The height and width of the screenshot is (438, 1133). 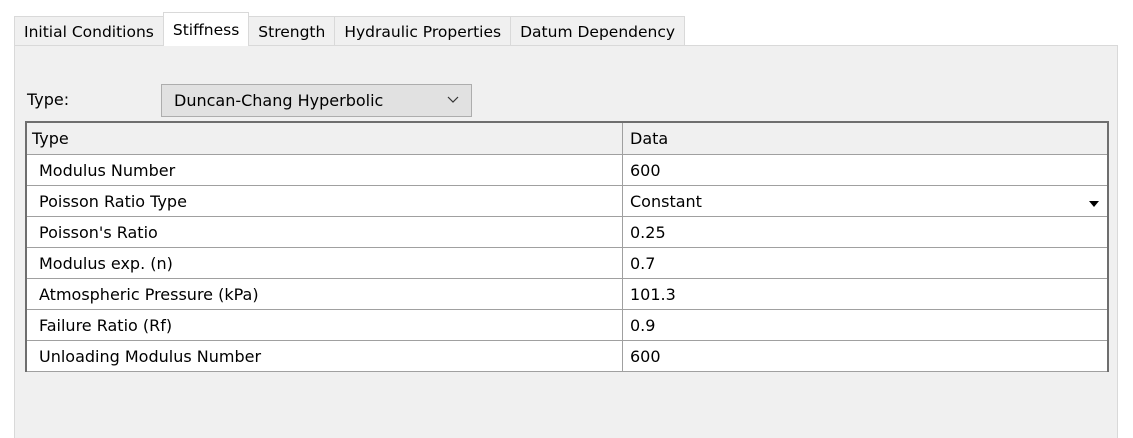 I want to click on type-combobox-value: Duncan-Chang Hyperbolic, so click(x=279, y=100).